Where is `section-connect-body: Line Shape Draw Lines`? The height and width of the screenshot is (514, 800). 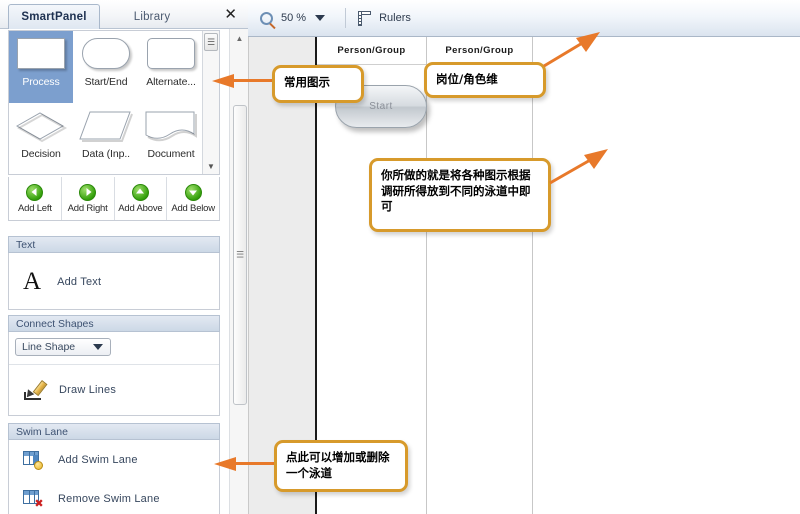
section-connect-body: Line Shape Draw Lines is located at coordinates (114, 374).